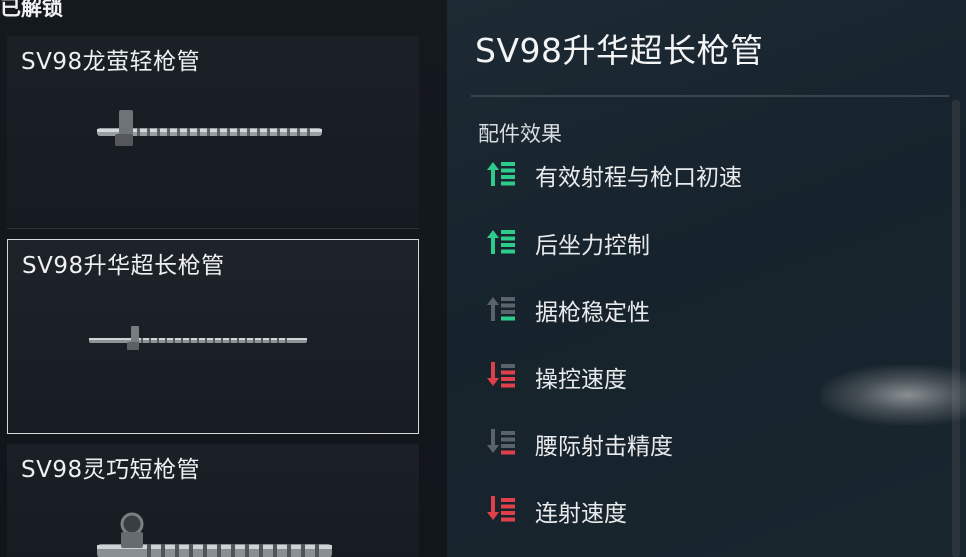 The height and width of the screenshot is (557, 966). I want to click on section-title: 已解锁, so click(31, 10).